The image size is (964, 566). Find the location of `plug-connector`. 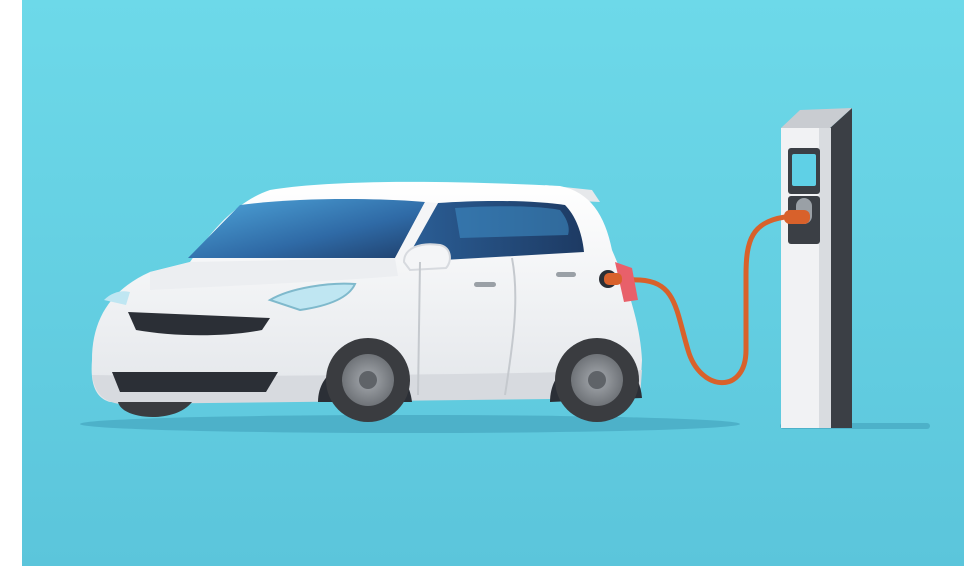

plug-connector is located at coordinates (797, 217).